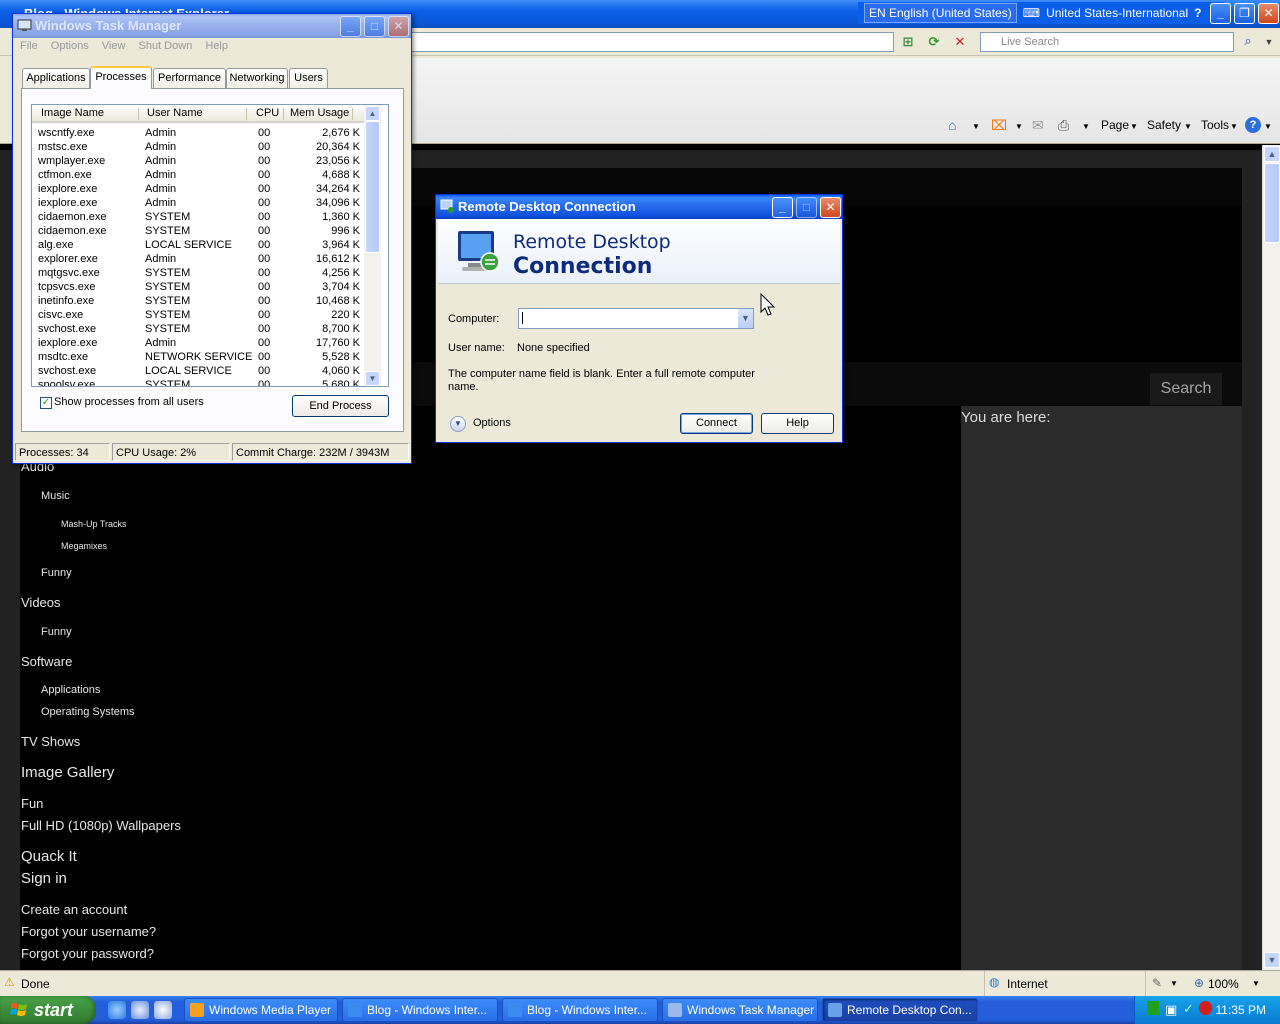 The width and height of the screenshot is (1280, 1024). What do you see at coordinates (999, 125) in the screenshot?
I see `feeds-icon: ⌧` at bounding box center [999, 125].